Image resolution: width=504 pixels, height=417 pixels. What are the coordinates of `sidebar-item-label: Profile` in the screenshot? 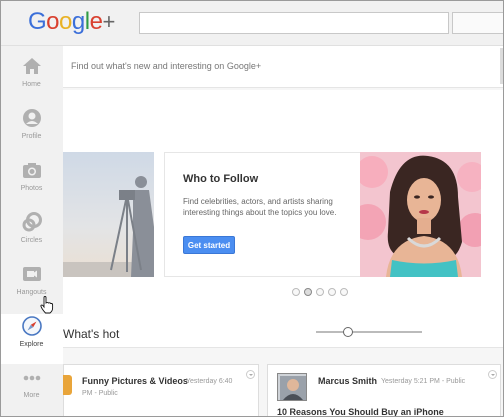 It's located at (31, 136).